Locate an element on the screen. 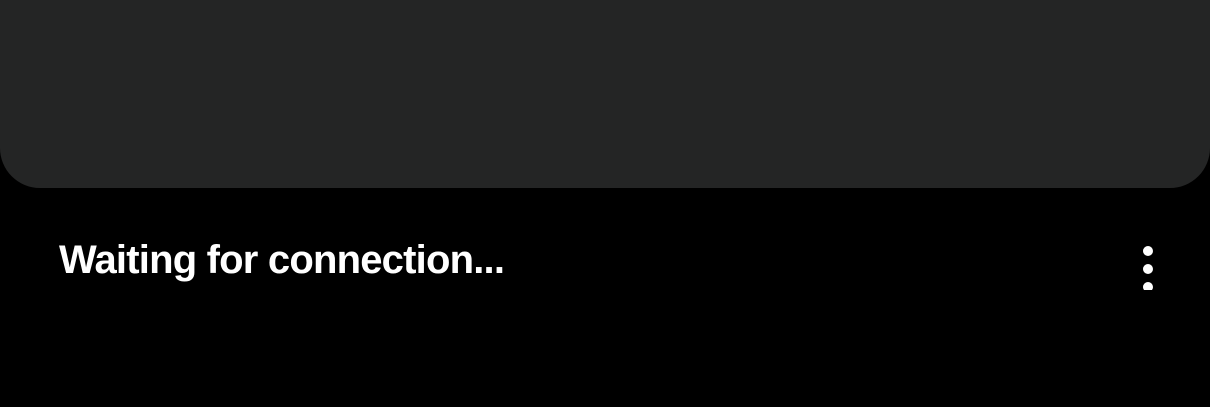 The image size is (1210, 407). more-options-button is located at coordinates (1148, 260).